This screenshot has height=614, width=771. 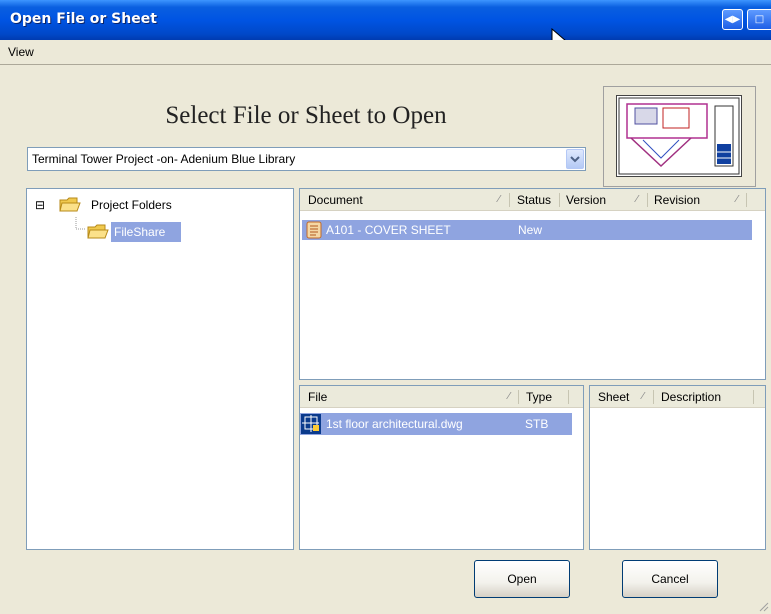 What do you see at coordinates (40, 205) in the screenshot?
I see `tree-expander: ⊟` at bounding box center [40, 205].